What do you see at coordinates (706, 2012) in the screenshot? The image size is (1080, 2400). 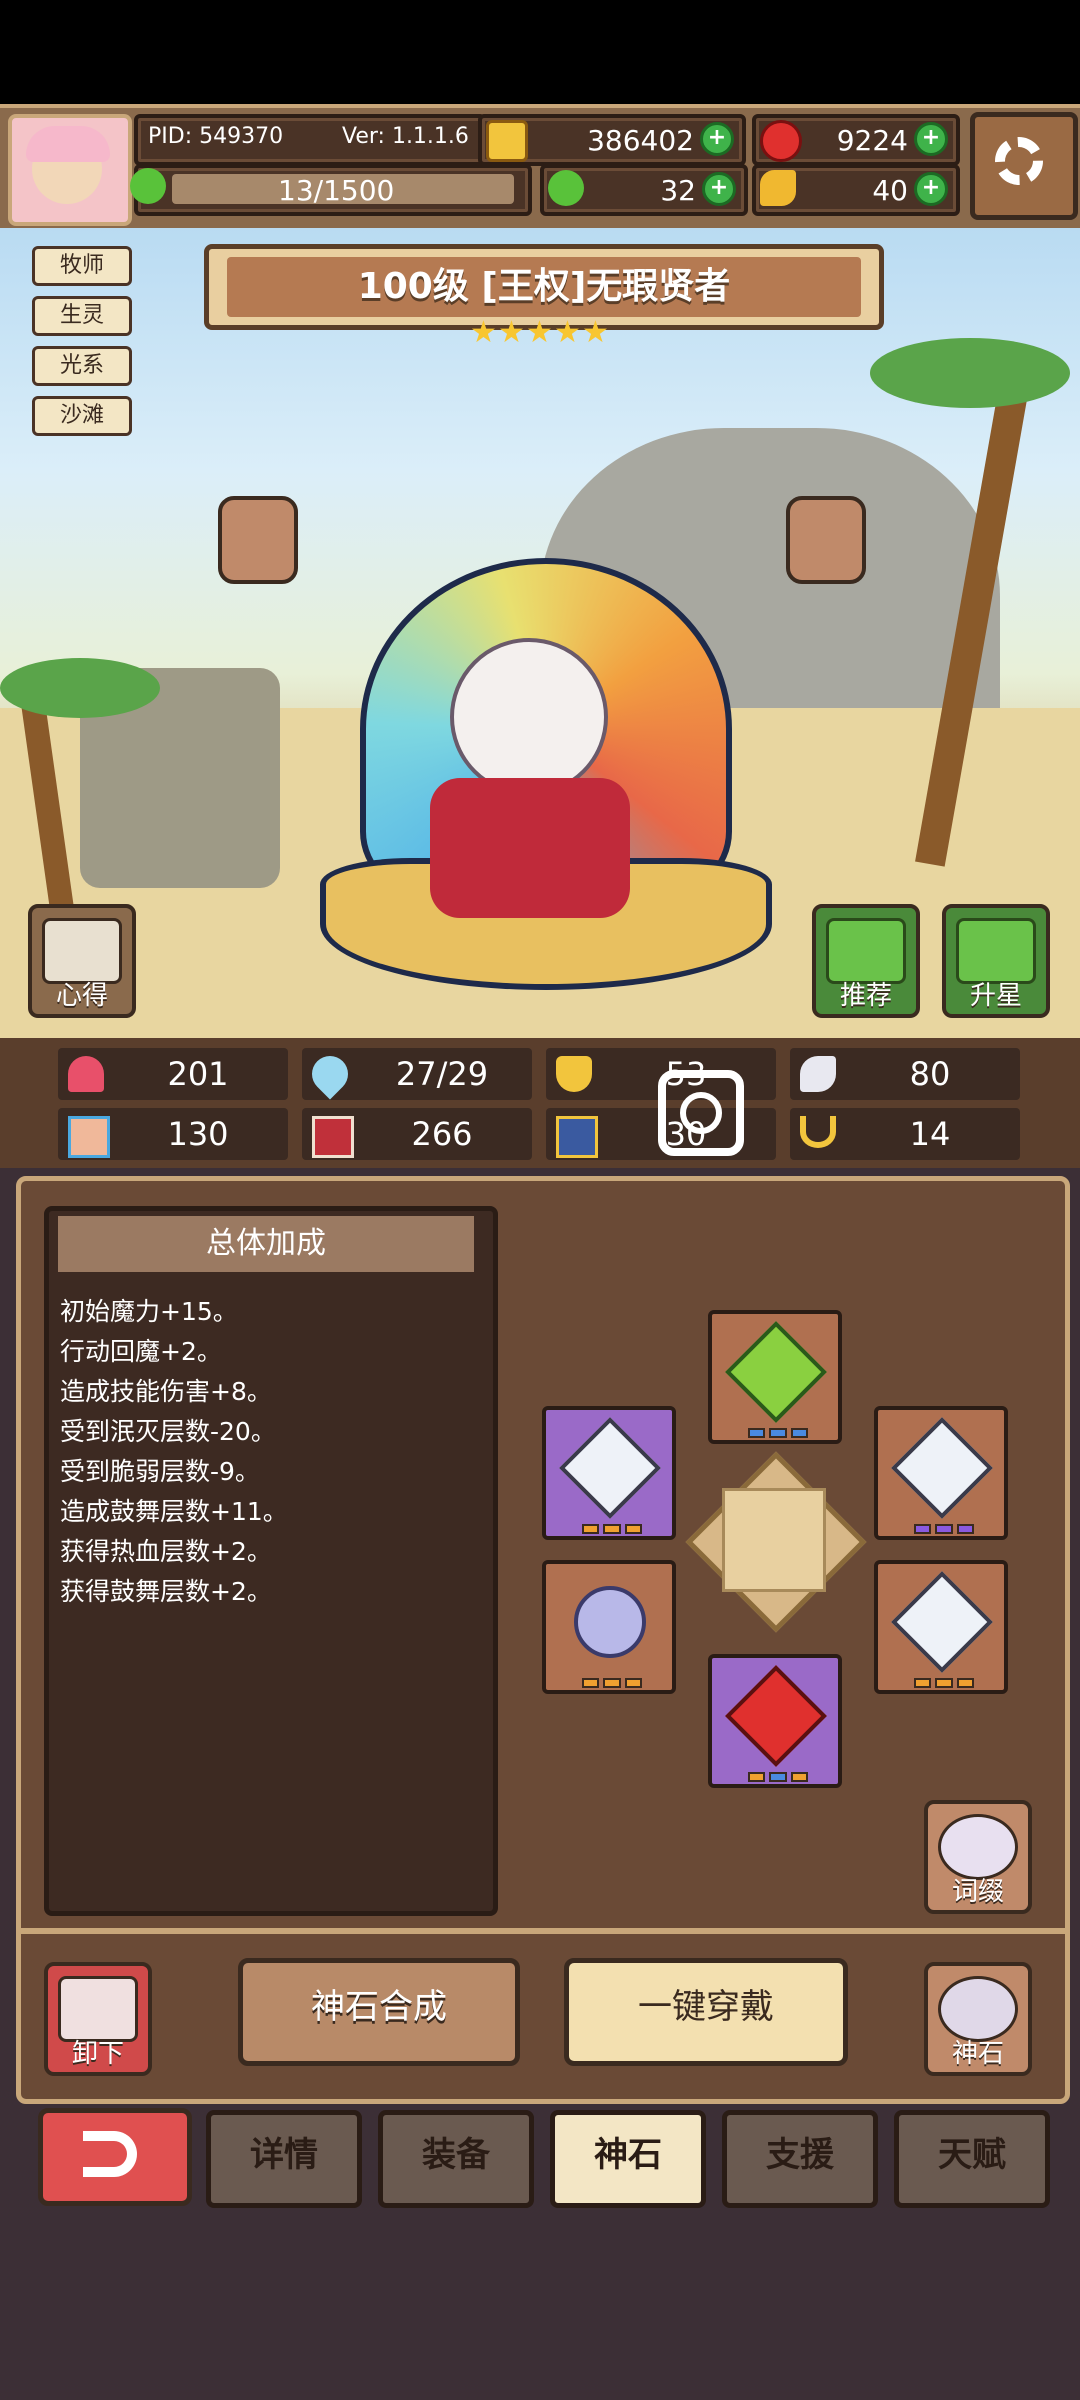 I see `equip-all-button: 一键穿戴` at bounding box center [706, 2012].